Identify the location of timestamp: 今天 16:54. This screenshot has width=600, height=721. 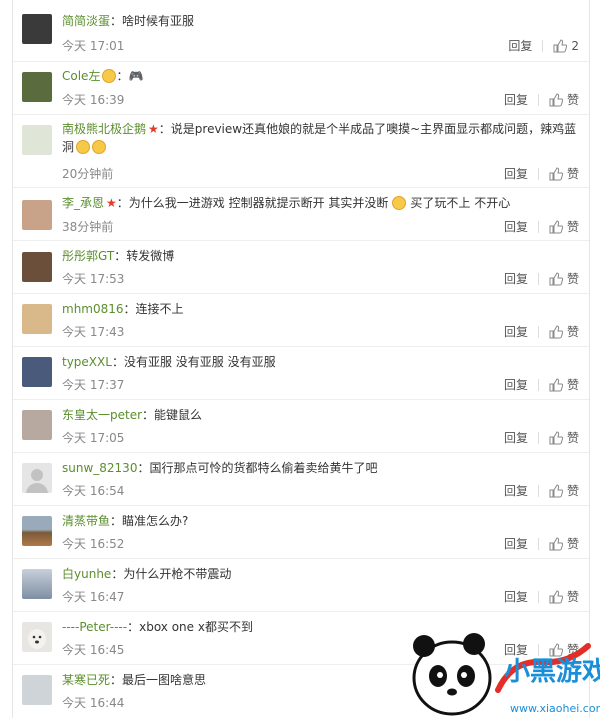
(93, 491).